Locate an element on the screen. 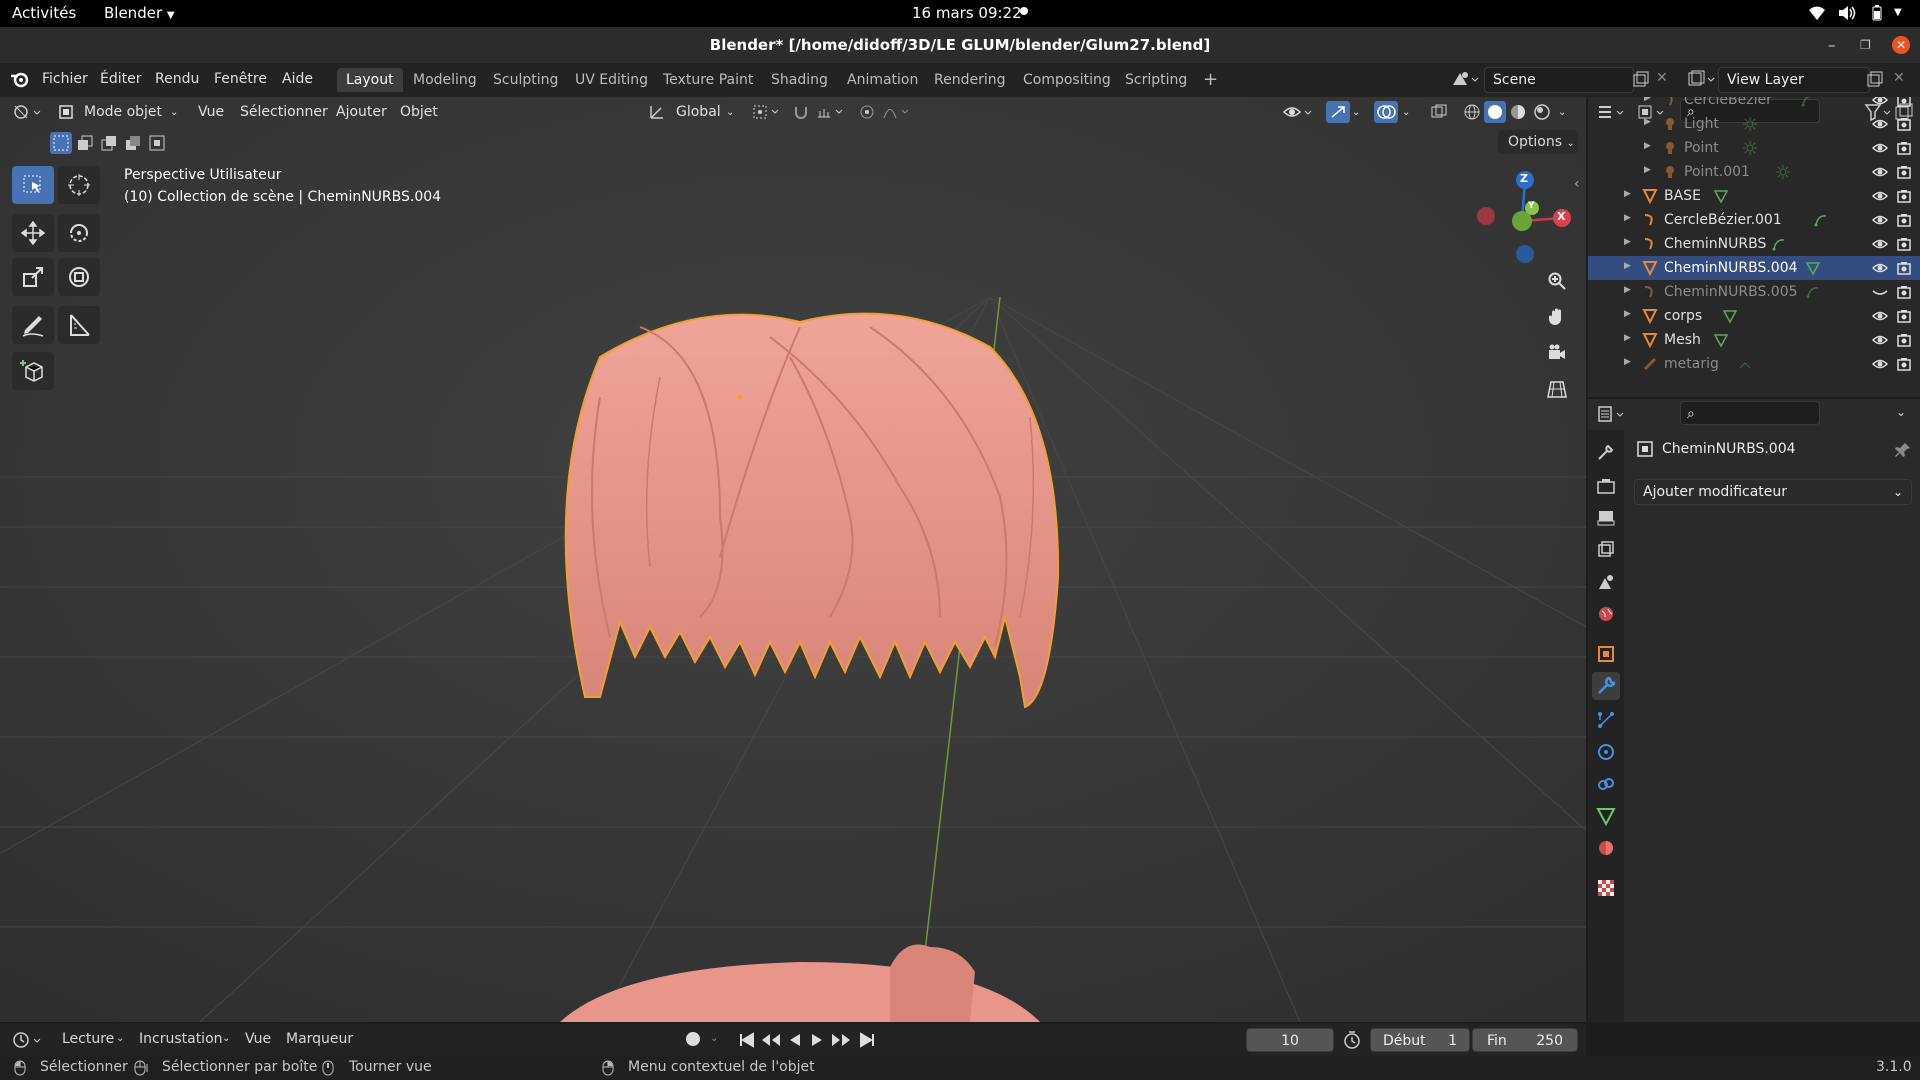 The height and width of the screenshot is (1080, 1920). minimize-icon: – is located at coordinates (1832, 45).